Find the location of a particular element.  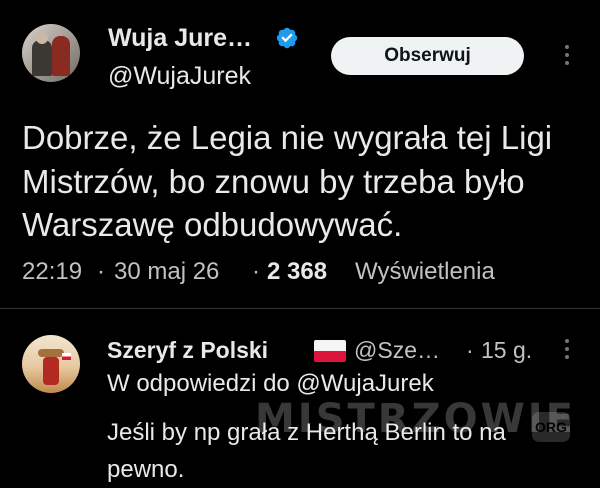

watermark-badge: ORG is located at coordinates (551, 427).